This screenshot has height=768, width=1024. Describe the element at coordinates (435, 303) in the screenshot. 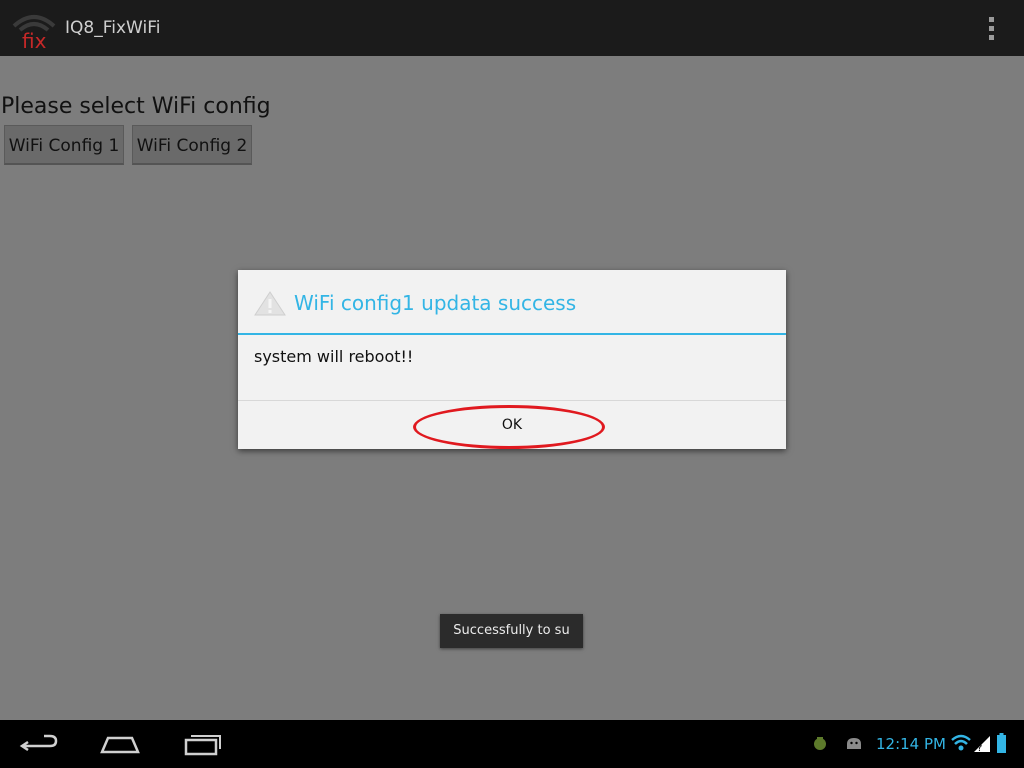

I see `dialog-title: WiFi config1 updata success` at that location.